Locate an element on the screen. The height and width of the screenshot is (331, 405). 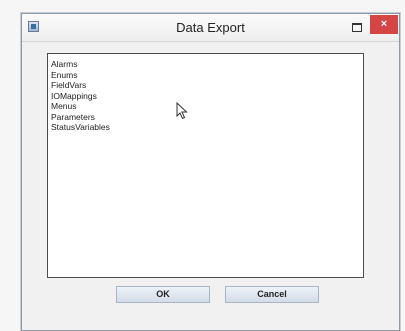
cursor-icon is located at coordinates (182, 111).